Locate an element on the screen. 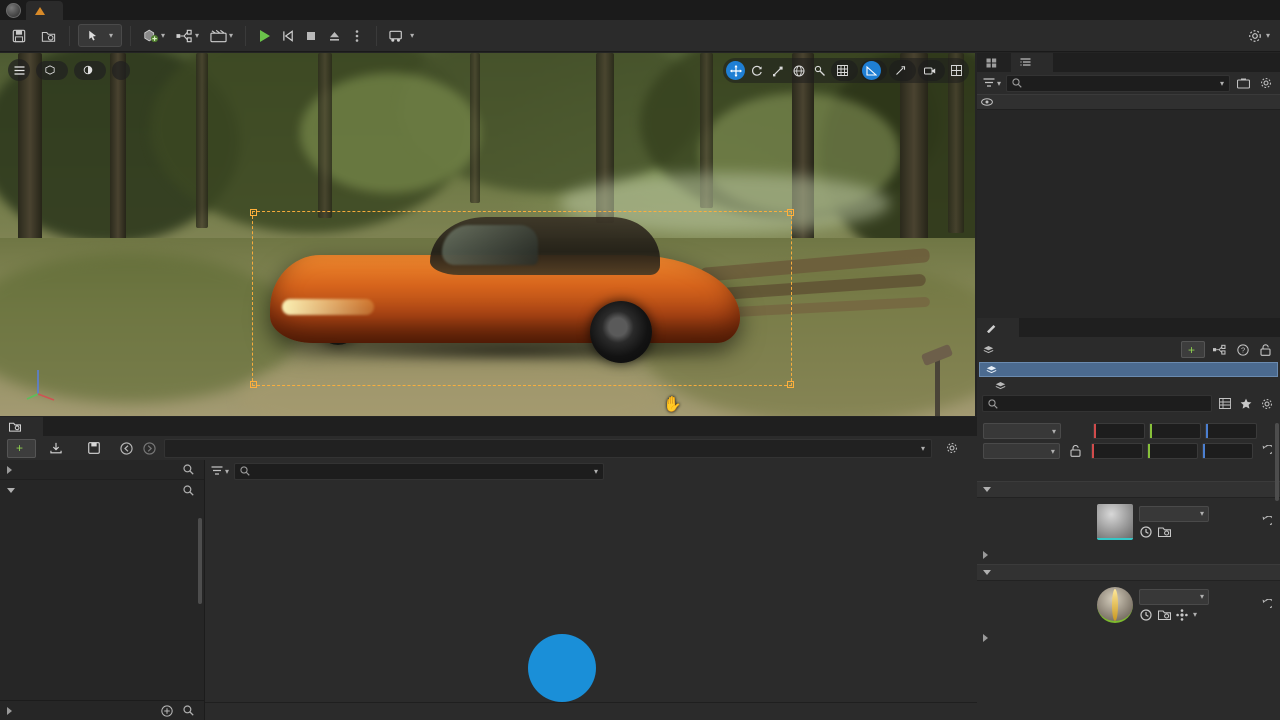  lock-icon is located at coordinates (1265, 349).